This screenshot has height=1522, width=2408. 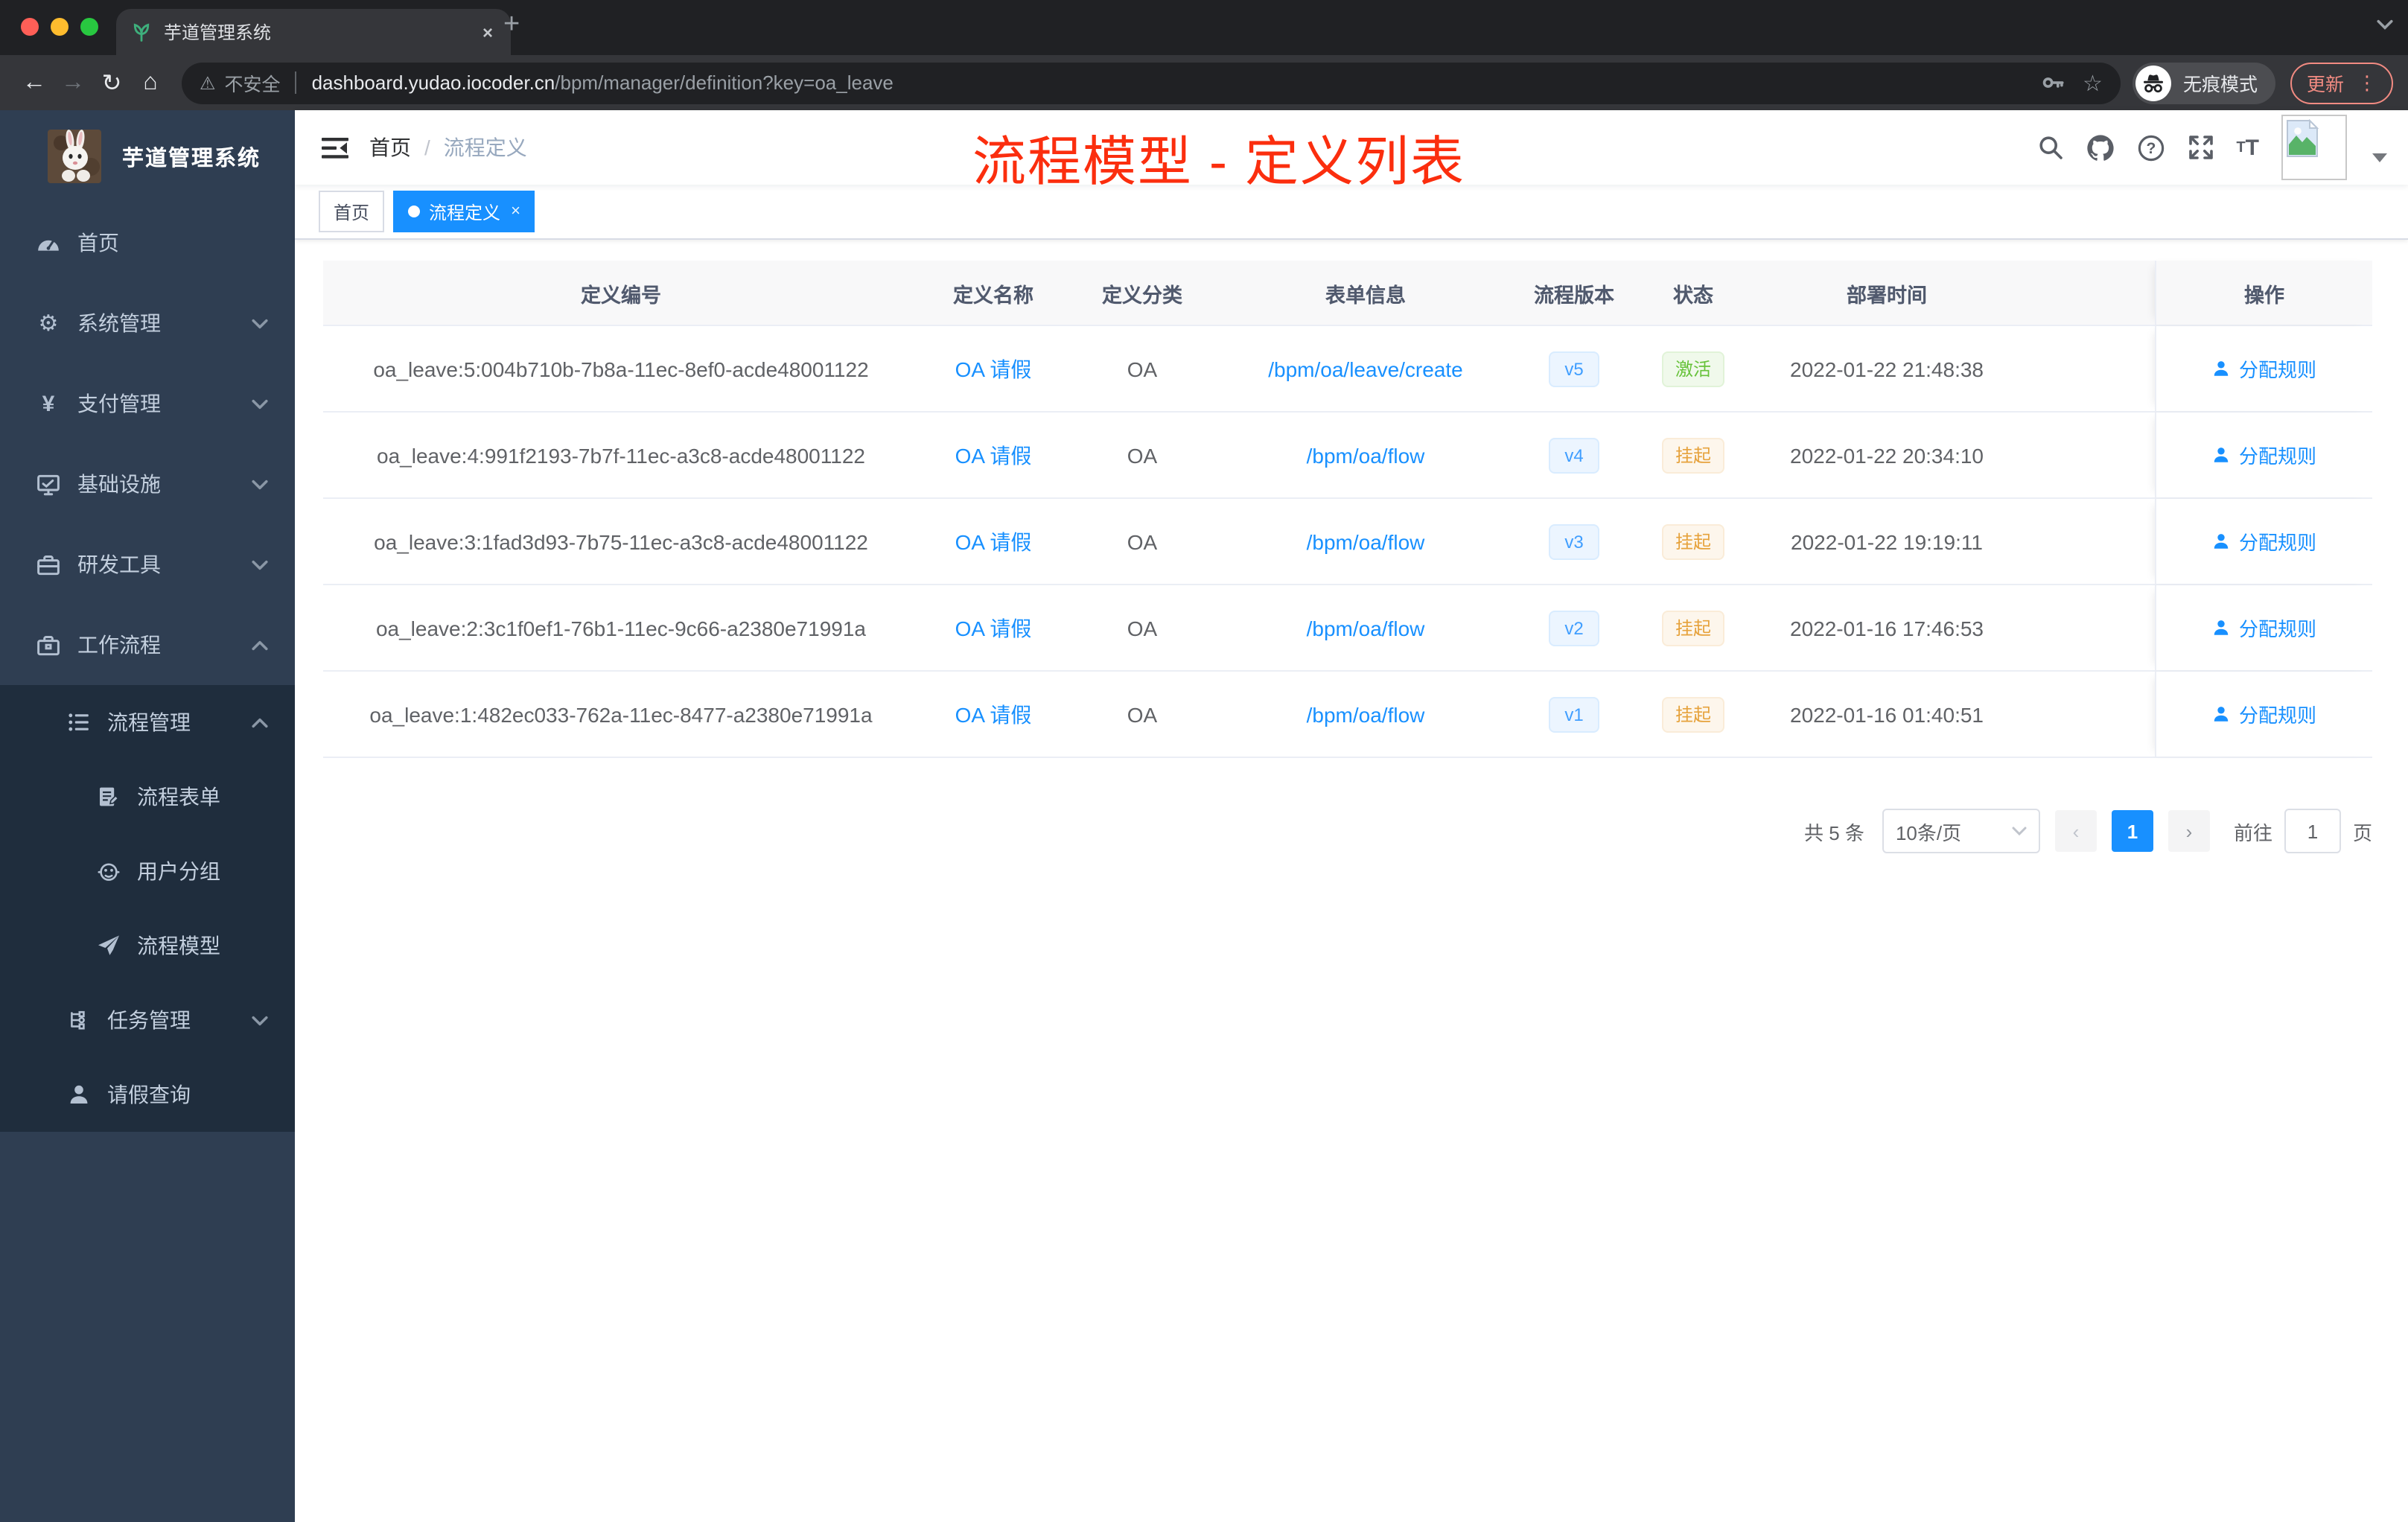 I want to click on sidebar-item-home: 首页, so click(x=147, y=243).